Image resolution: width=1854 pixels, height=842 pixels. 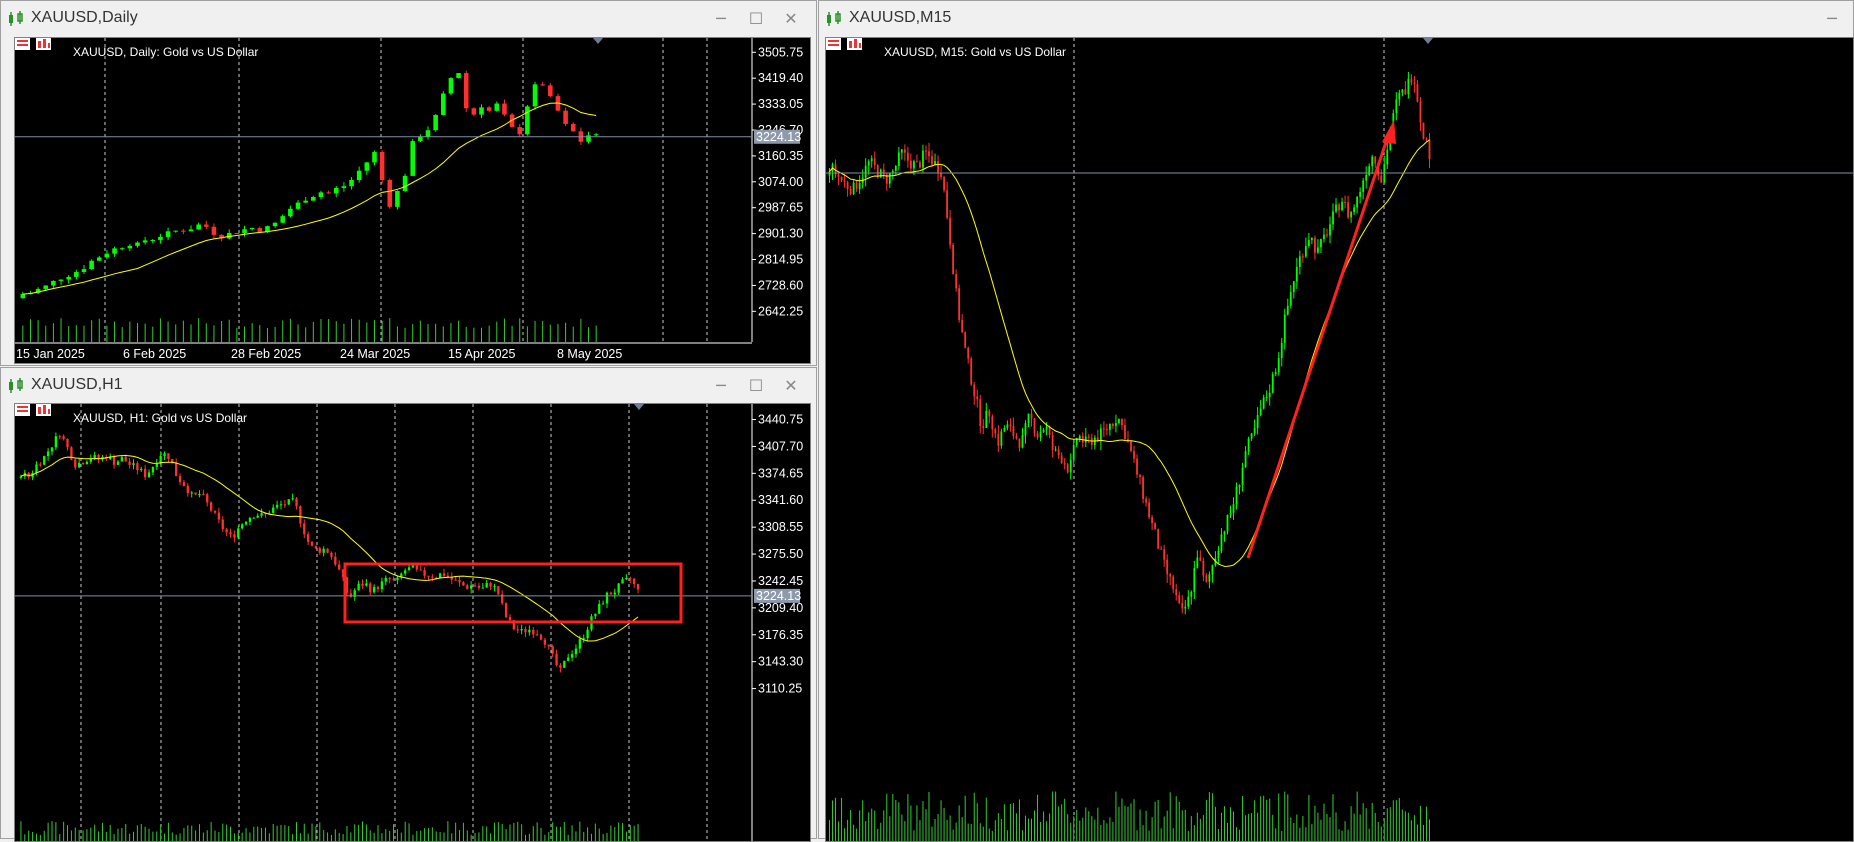 I want to click on price-tick-label: 3308.55, so click(x=780, y=527).